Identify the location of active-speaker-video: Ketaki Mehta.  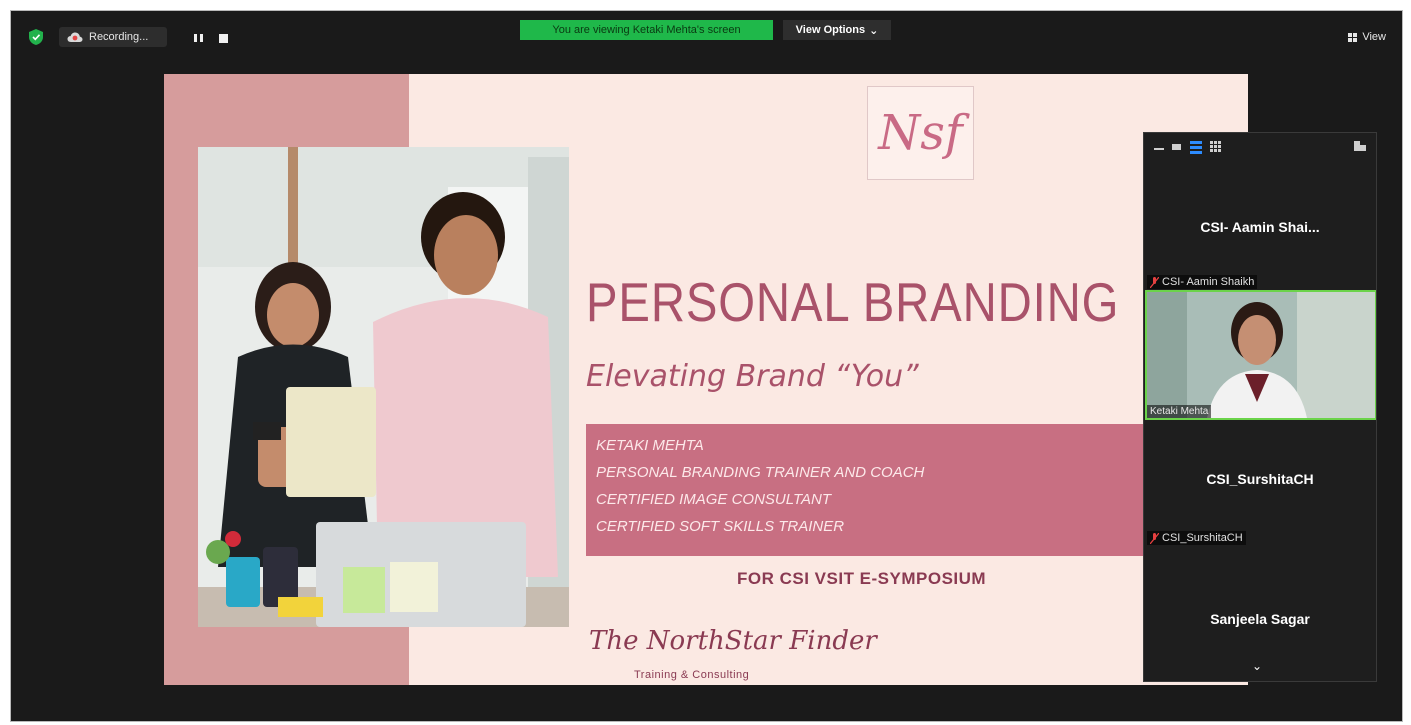
(1260, 355).